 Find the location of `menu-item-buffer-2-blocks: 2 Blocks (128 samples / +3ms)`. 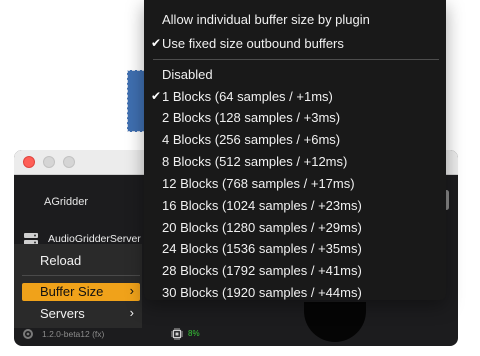

menu-item-buffer-2-blocks: 2 Blocks (128 samples / +3ms) is located at coordinates (295, 118).